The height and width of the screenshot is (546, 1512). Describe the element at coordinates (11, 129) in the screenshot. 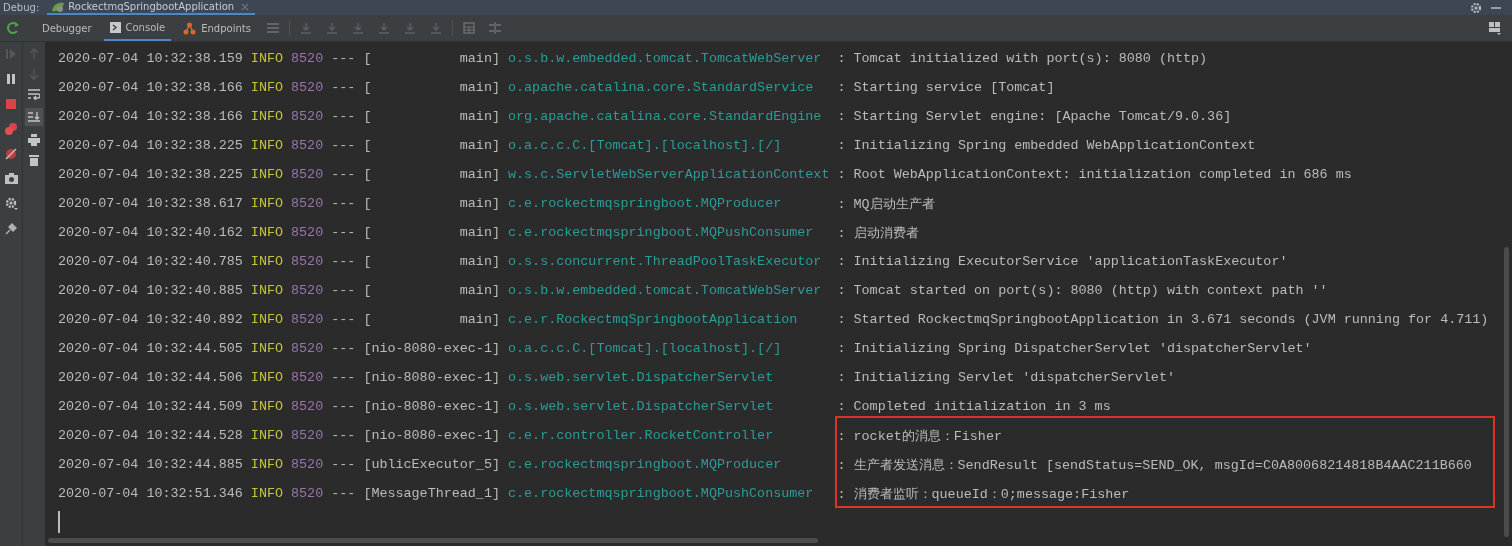

I see `breakpoints-icon` at that location.